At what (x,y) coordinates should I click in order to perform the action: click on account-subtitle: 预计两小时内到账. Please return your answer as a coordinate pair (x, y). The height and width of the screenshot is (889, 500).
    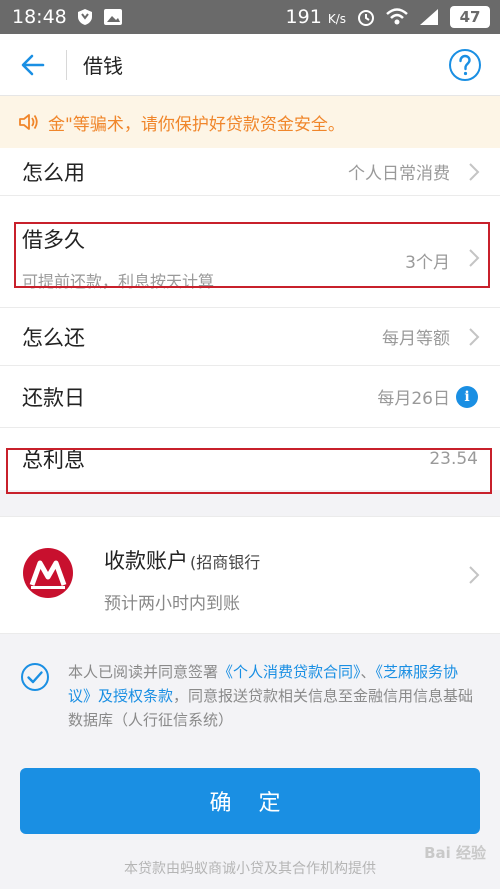
    Looking at the image, I should click on (172, 604).